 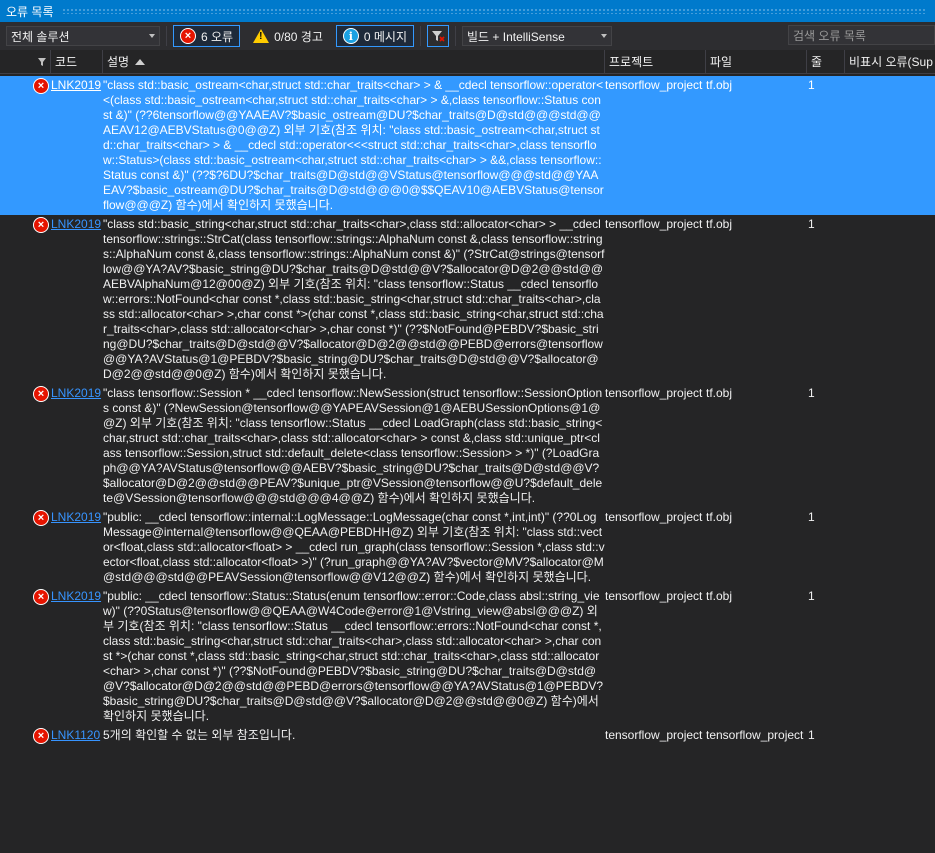 I want to click on build-source-dropdown: 빌드 + IntelliSense, so click(x=537, y=36).